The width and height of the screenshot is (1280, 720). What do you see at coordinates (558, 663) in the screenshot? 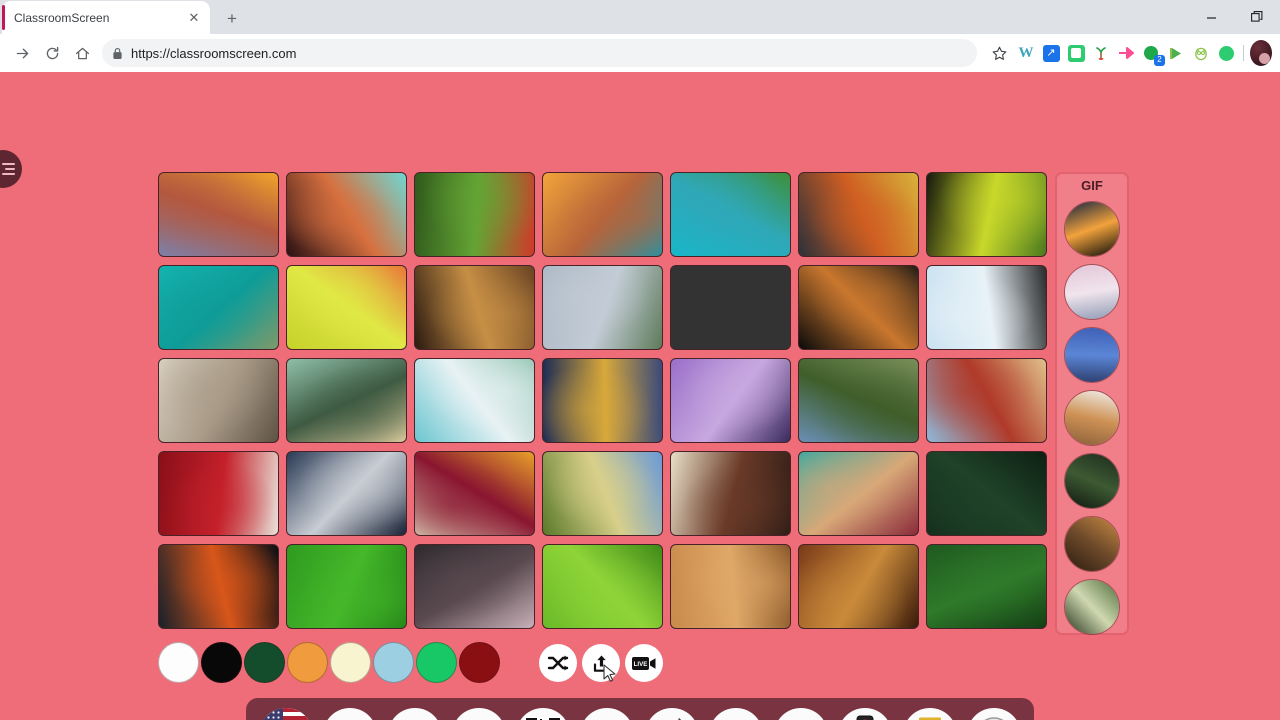
I see `shuffle-button` at bounding box center [558, 663].